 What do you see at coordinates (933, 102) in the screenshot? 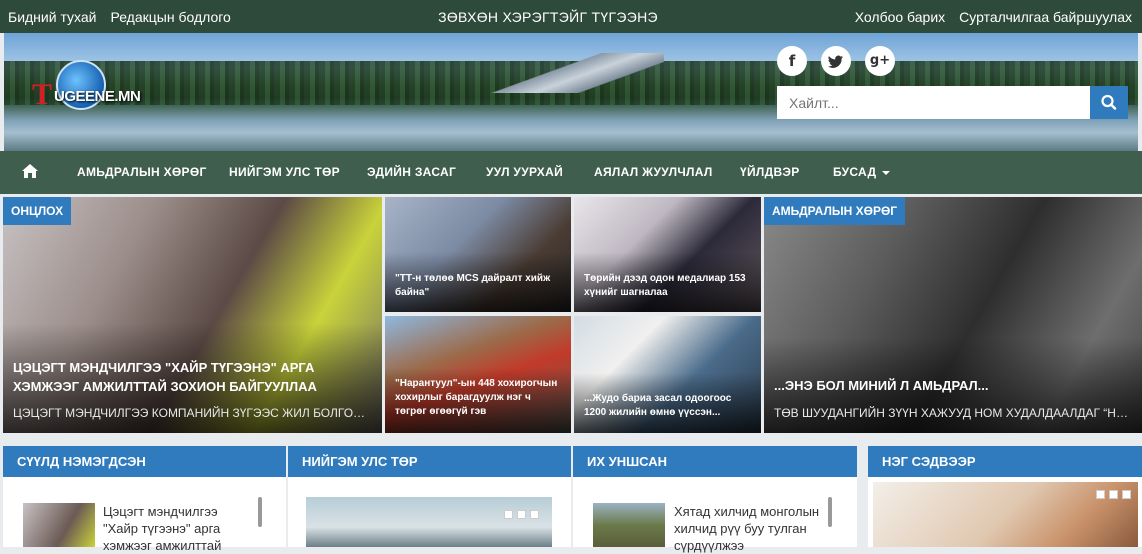
I see `search-input` at bounding box center [933, 102].